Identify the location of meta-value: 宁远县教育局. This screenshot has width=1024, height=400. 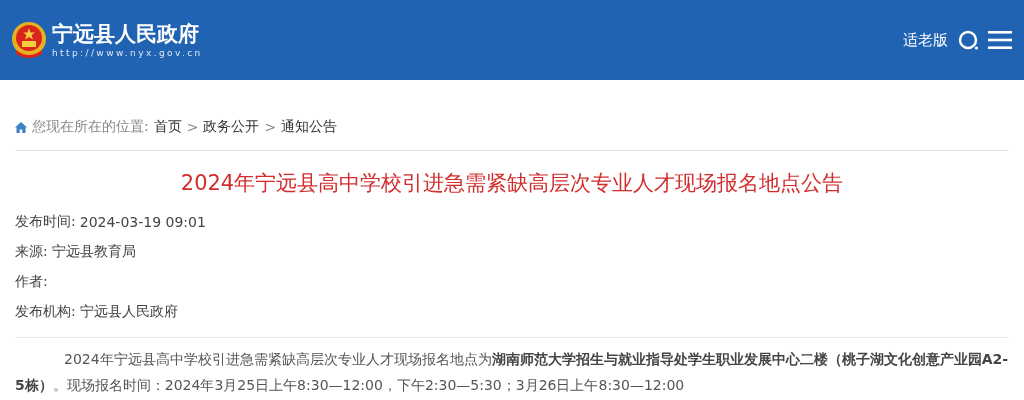
(93, 252).